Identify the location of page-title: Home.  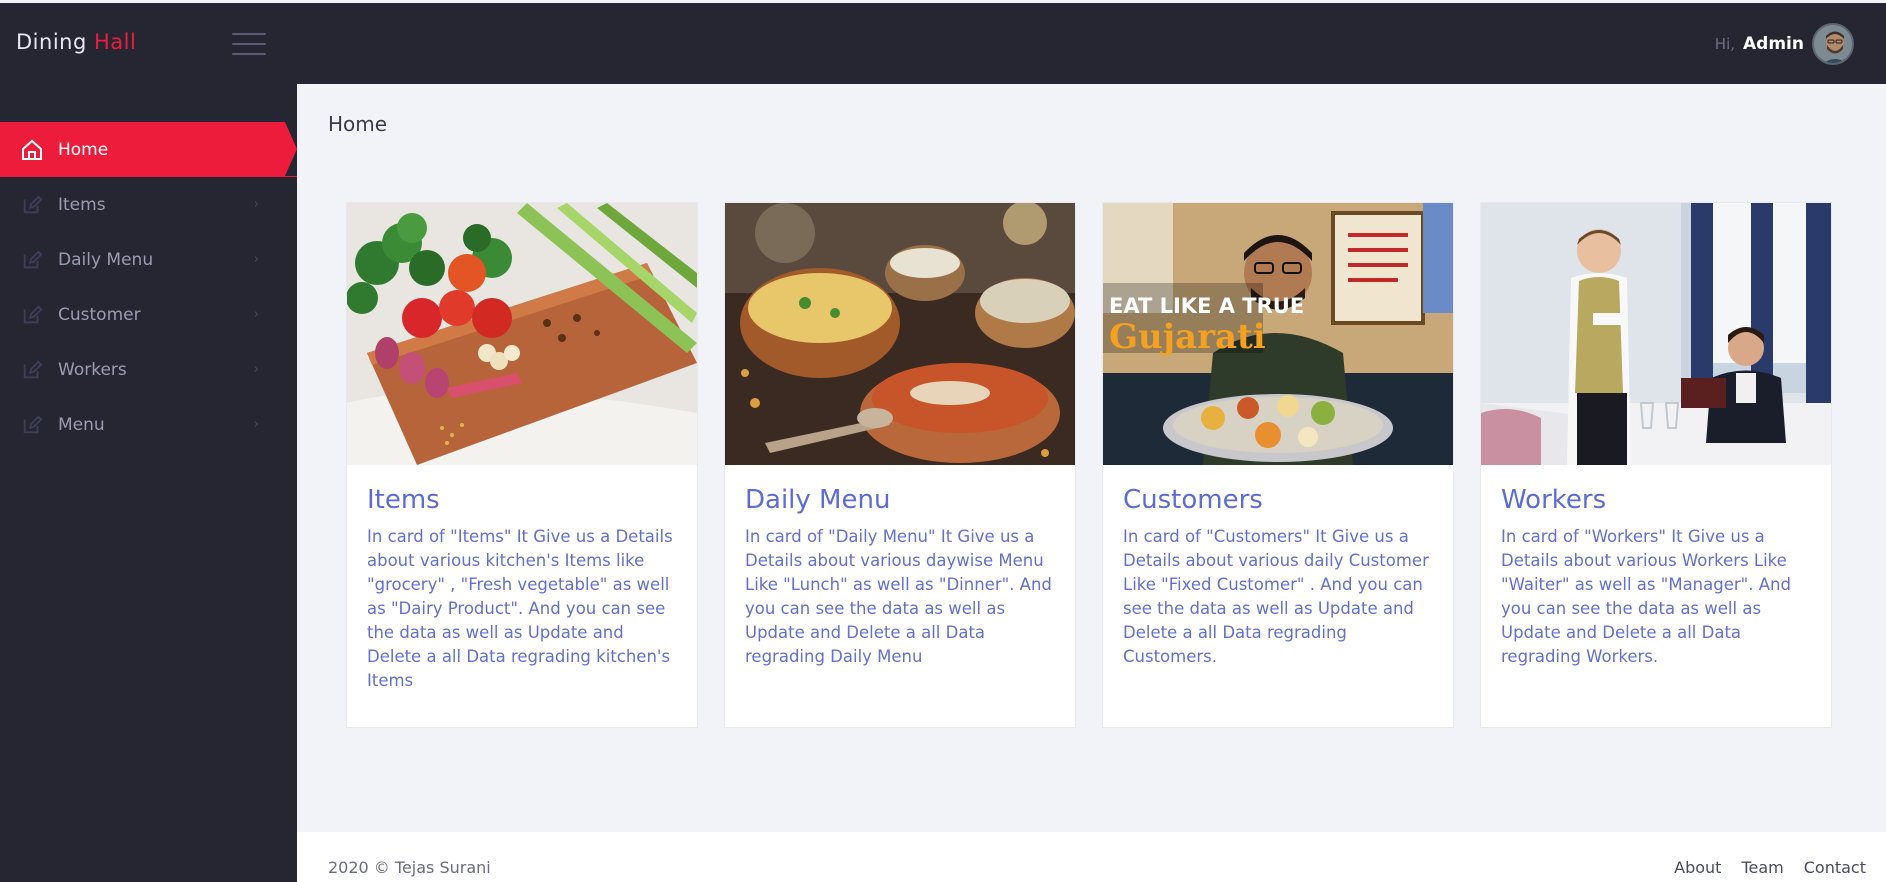
(358, 124).